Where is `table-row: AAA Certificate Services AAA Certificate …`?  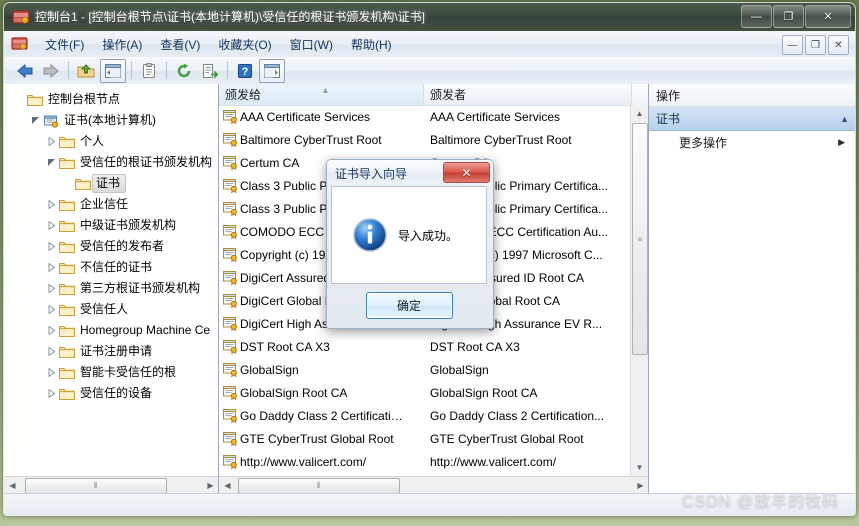
table-row: AAA Certificate Services AAA Certificate … is located at coordinates (425, 116).